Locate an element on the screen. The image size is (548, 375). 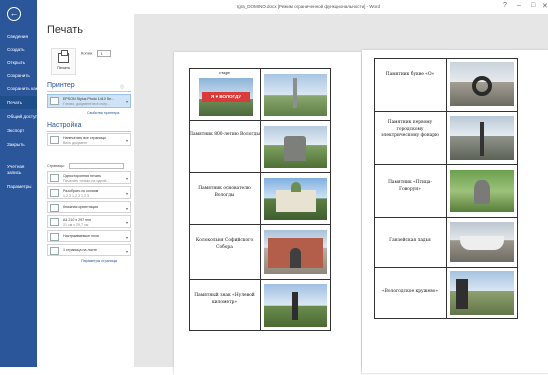
setting-orientation: Книжная ориентация ▾ is located at coordinates (89, 207).